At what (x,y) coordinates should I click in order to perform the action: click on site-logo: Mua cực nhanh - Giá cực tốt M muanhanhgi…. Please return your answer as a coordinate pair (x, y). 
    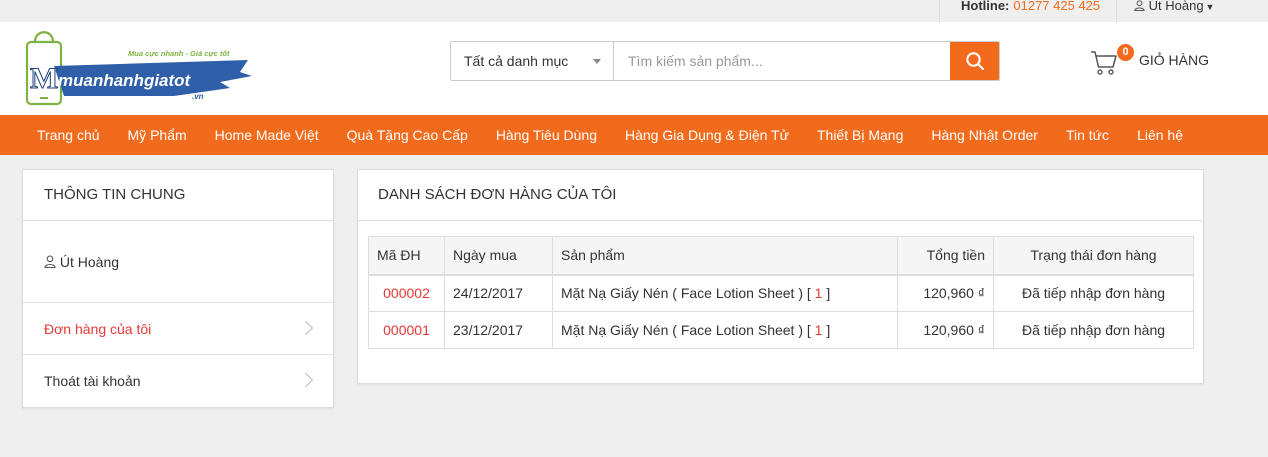
    Looking at the image, I should click on (139, 67).